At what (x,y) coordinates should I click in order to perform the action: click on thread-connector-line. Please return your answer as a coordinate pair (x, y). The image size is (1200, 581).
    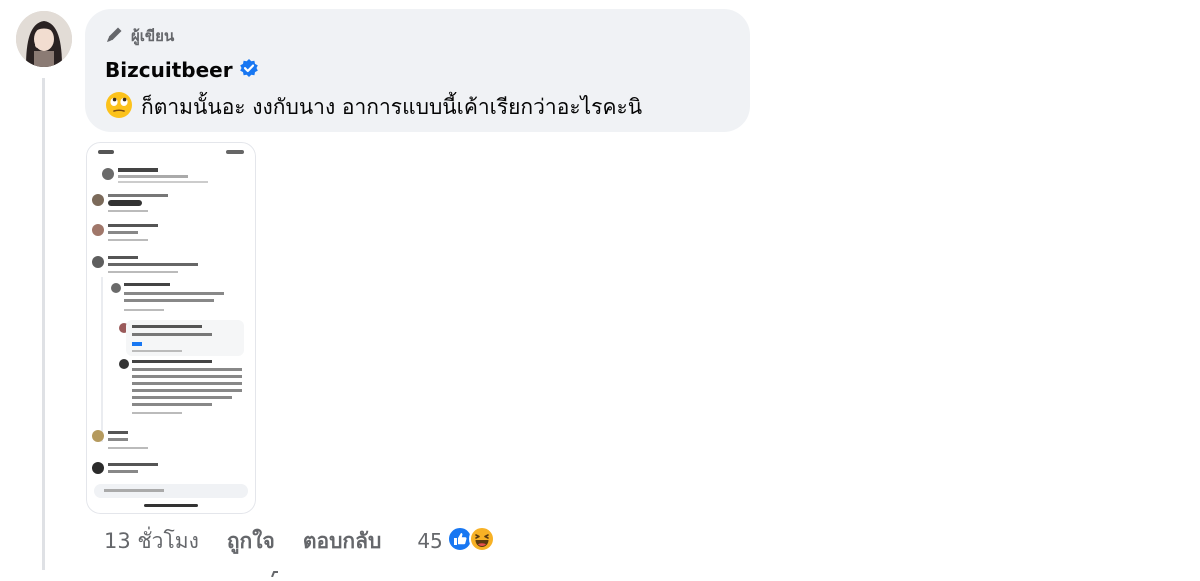
    Looking at the image, I should click on (43, 324).